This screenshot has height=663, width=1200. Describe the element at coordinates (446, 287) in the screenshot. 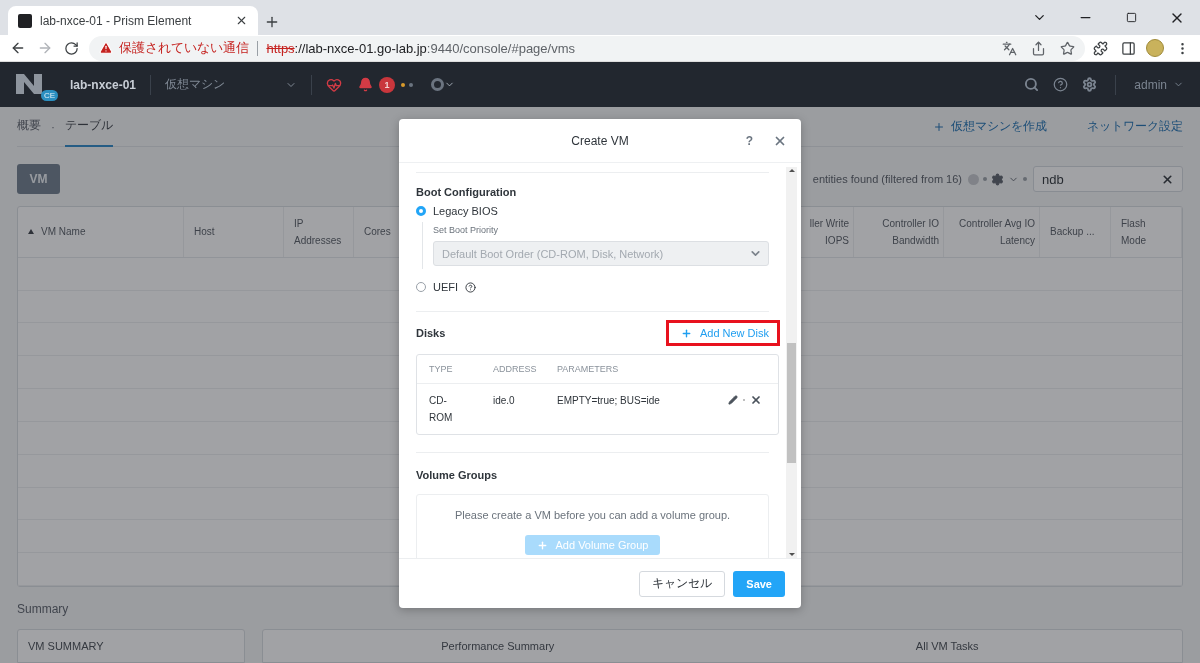

I see `radio-label: UEFI` at that location.